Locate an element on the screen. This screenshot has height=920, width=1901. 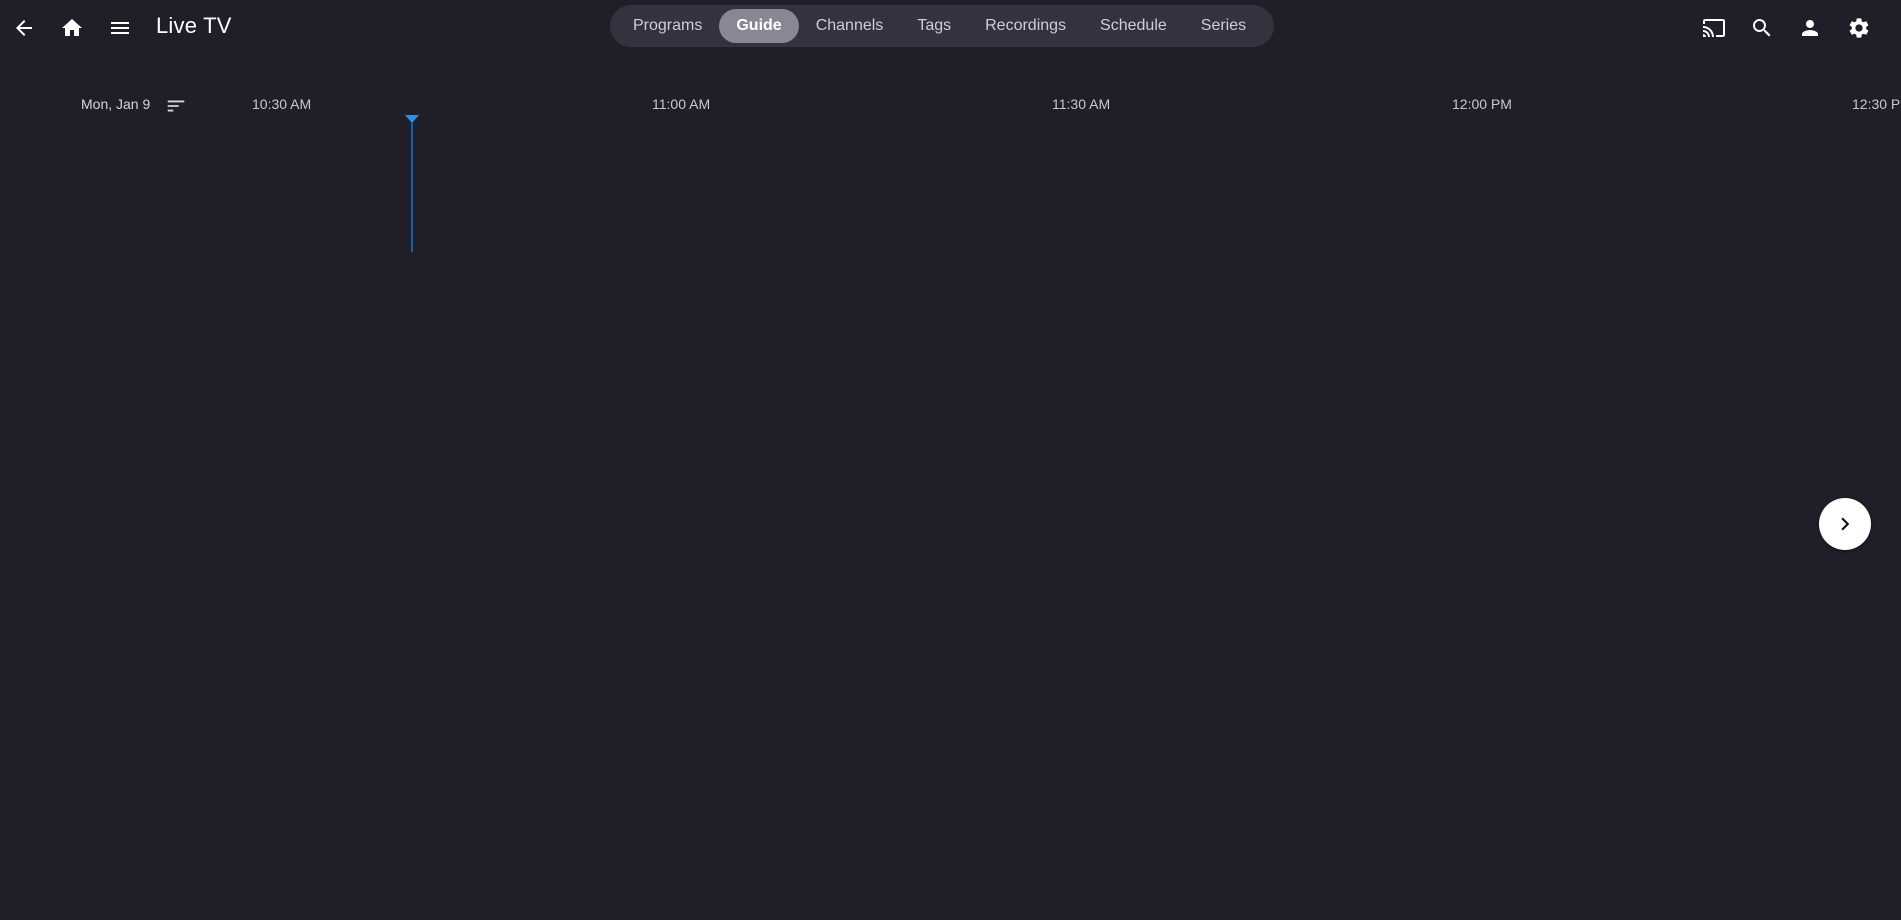
sort-button is located at coordinates (176, 106).